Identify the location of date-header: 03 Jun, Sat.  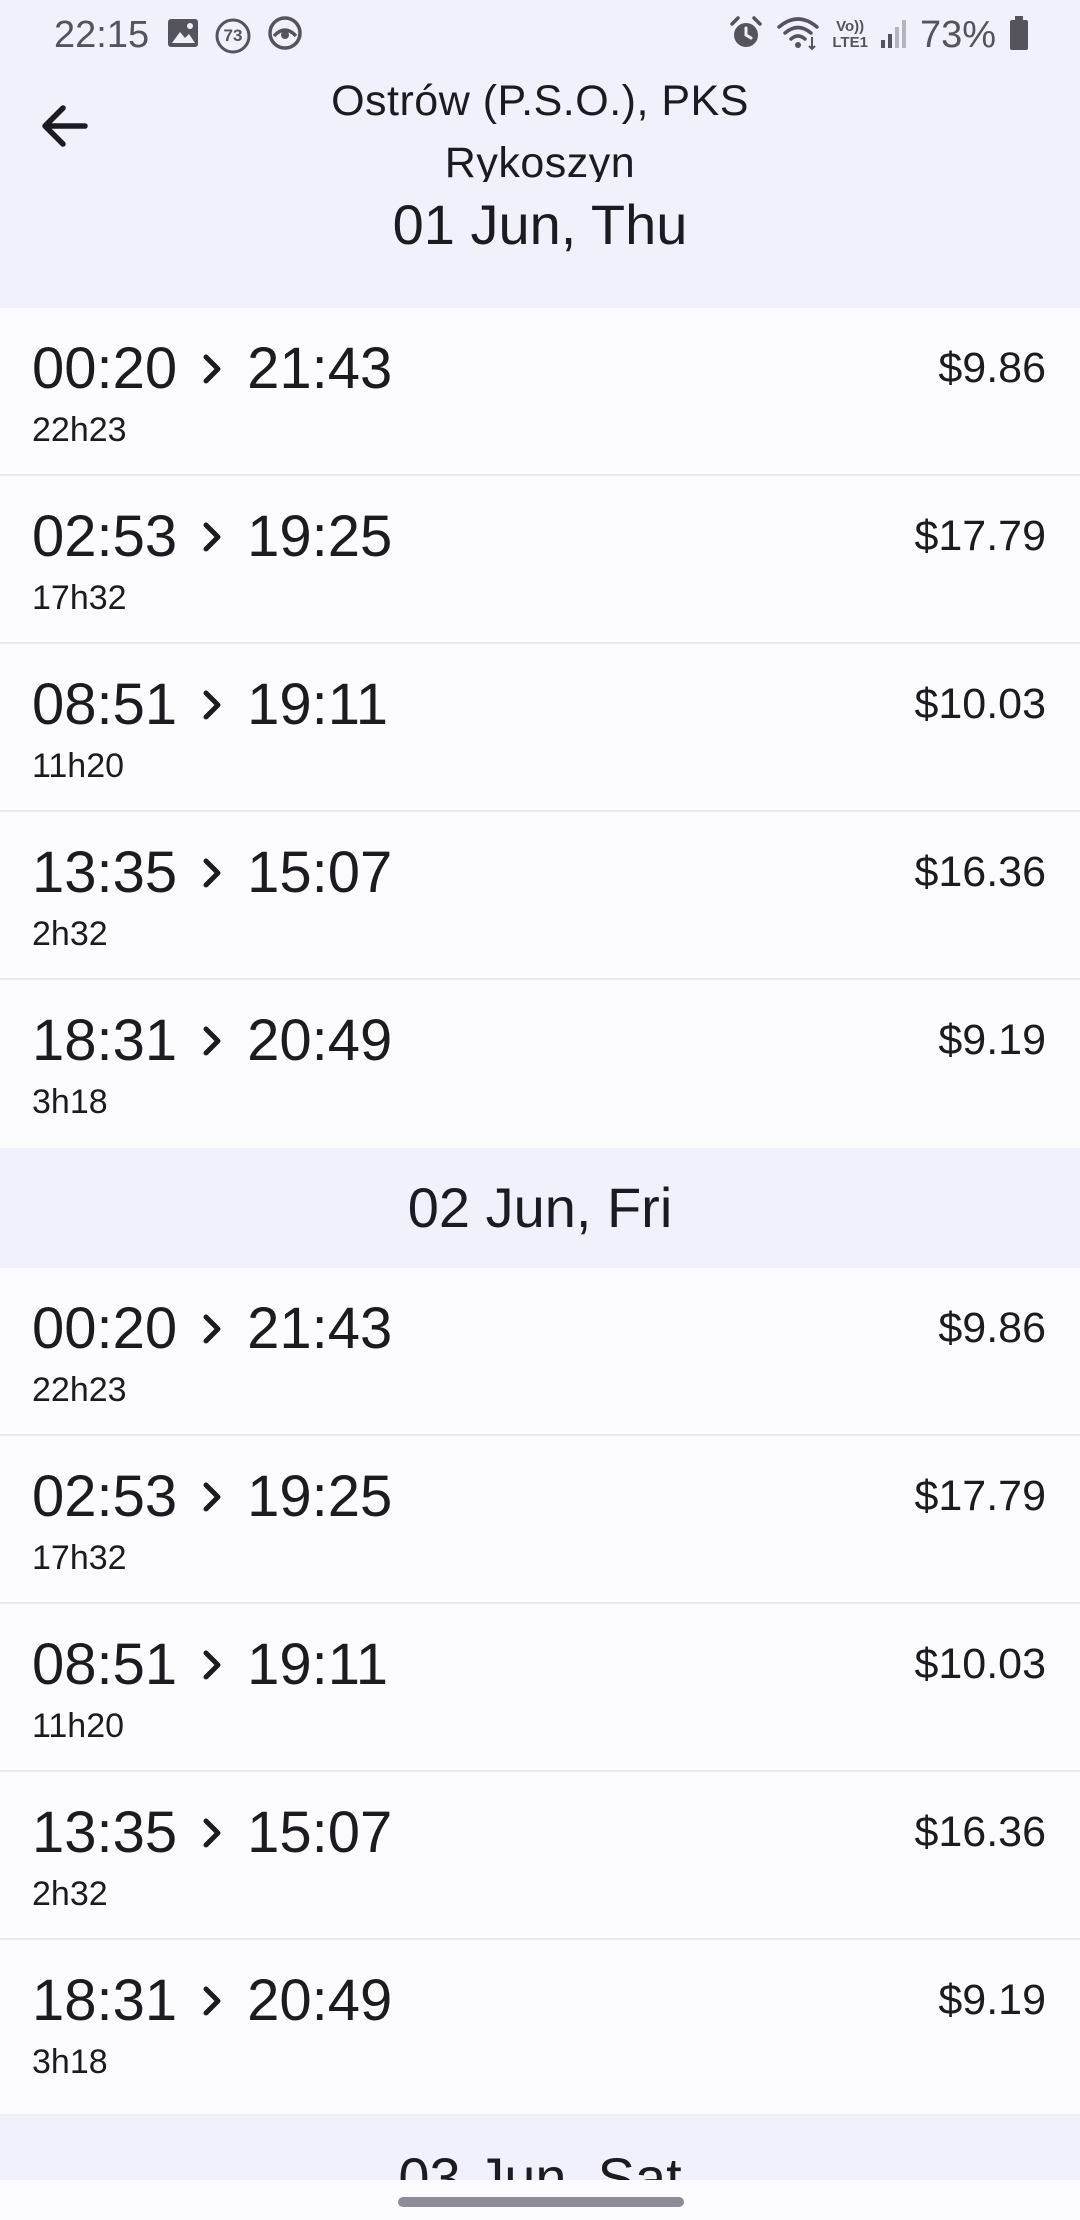
(540, 2147).